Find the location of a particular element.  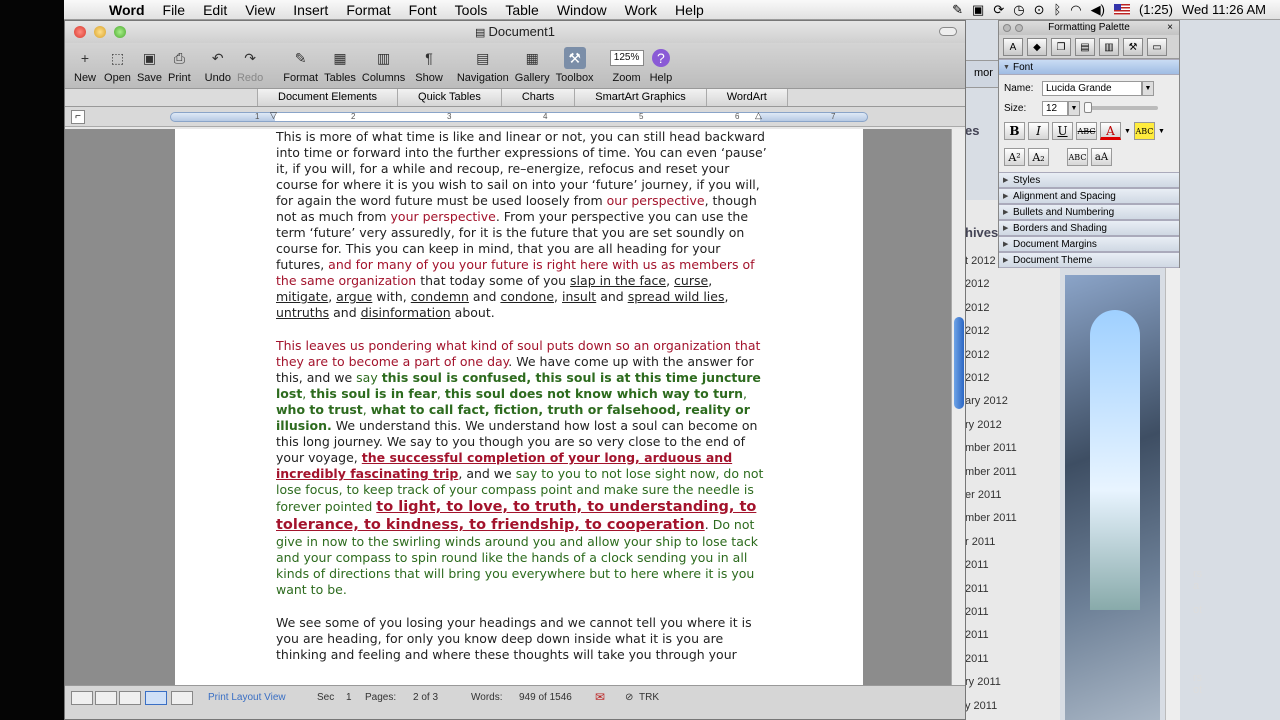

toolbar-toolbox-button: ⚒ Toolbox is located at coordinates (575, 63).